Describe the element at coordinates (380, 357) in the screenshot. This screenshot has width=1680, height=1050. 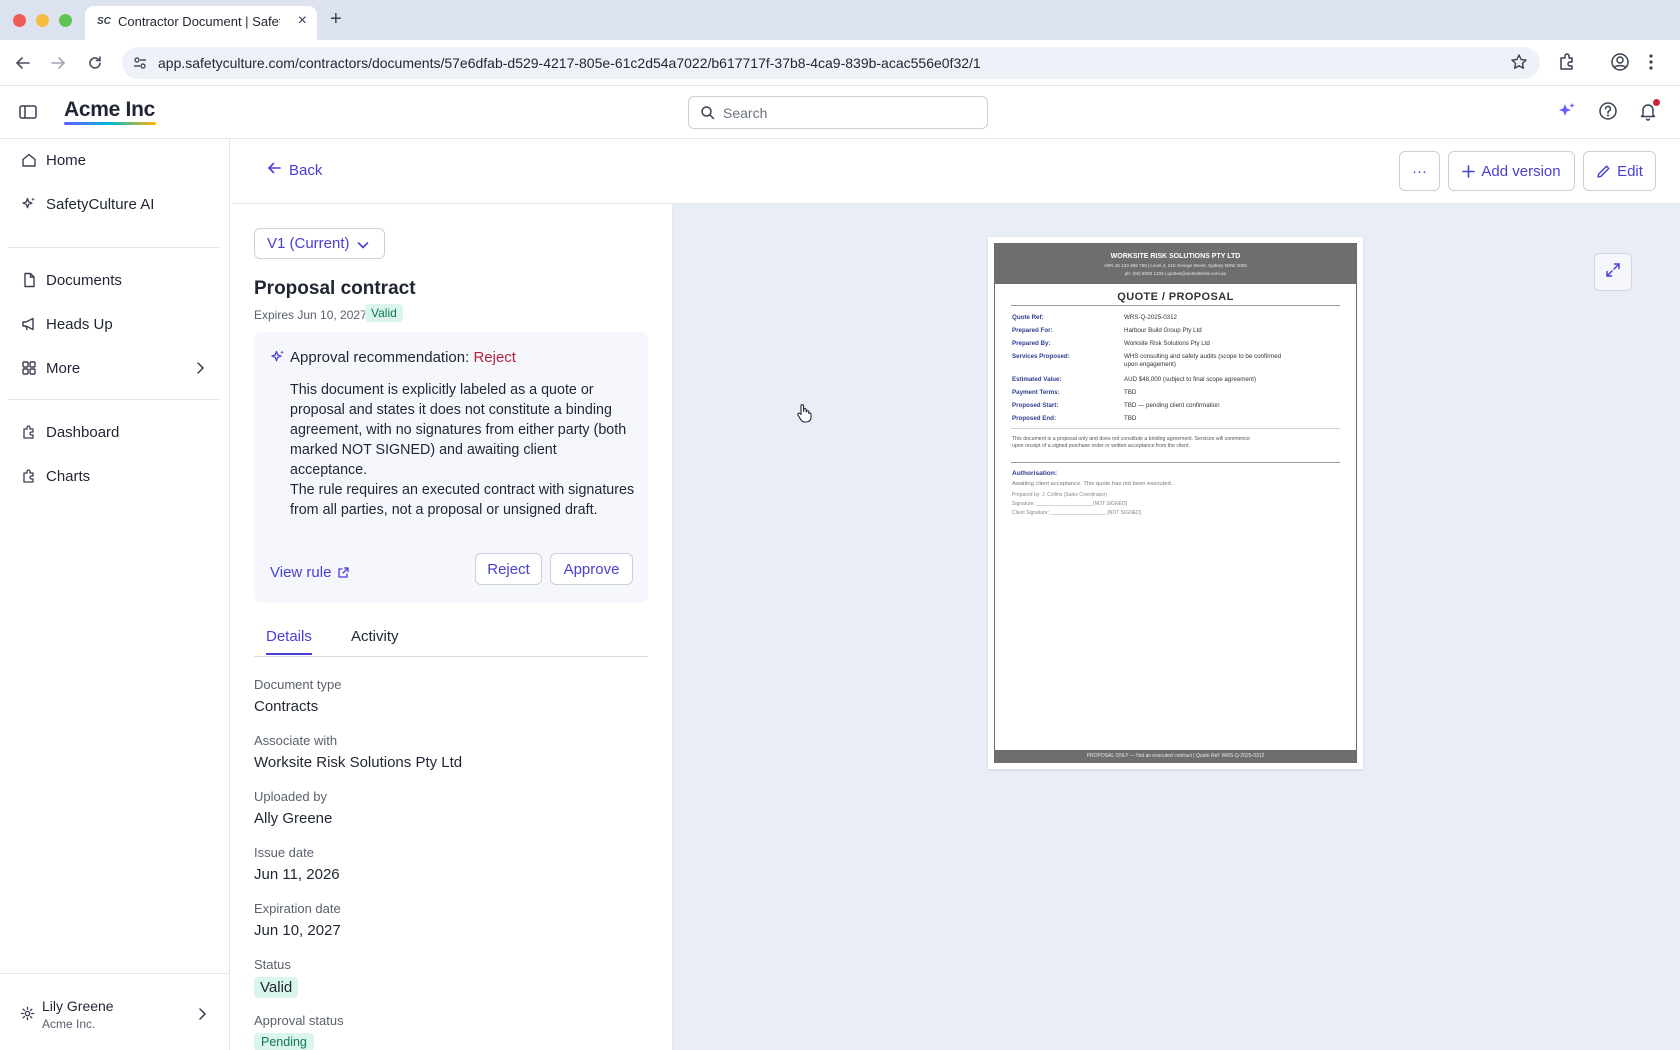
I see `ai-heading-text: Approval recommendation:` at that location.